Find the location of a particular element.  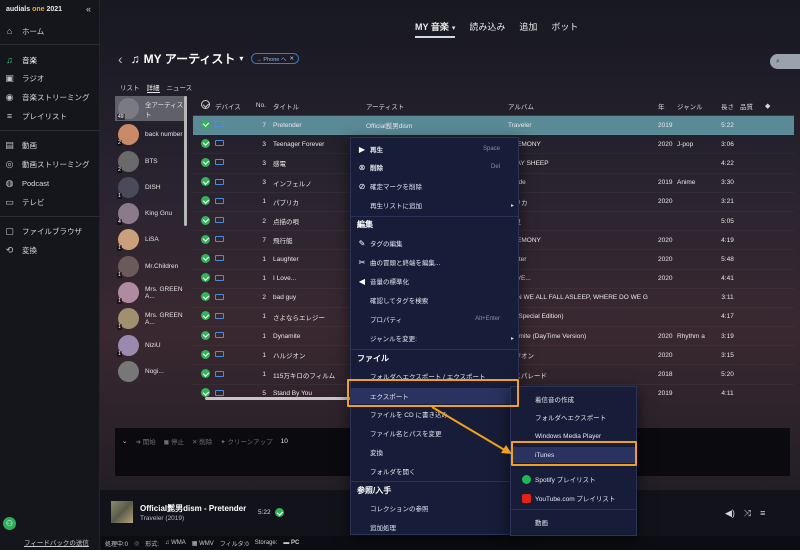

col-artist: アーティスト is located at coordinates (437, 106).